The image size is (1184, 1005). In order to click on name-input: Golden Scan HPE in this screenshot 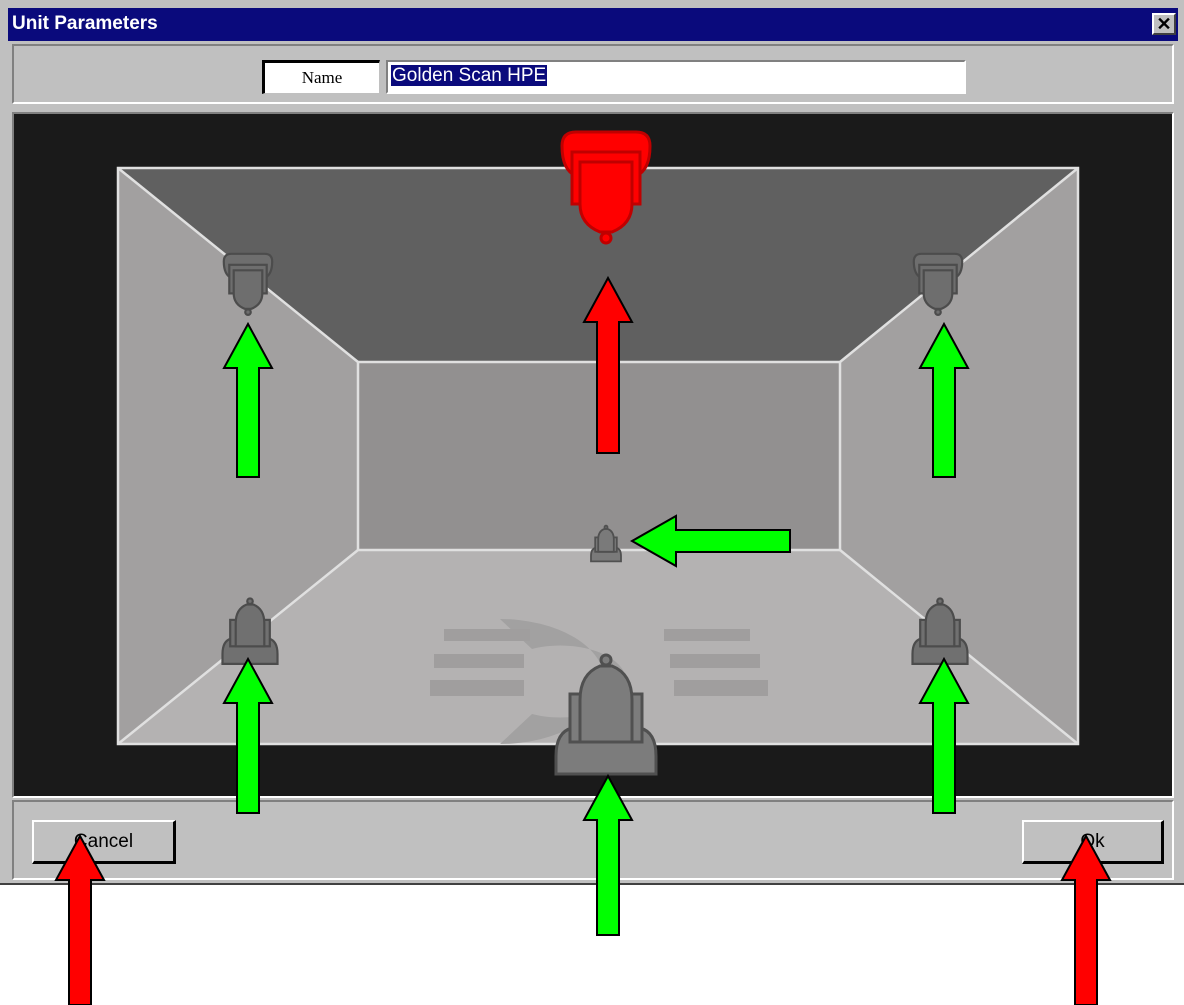, I will do `click(676, 77)`.